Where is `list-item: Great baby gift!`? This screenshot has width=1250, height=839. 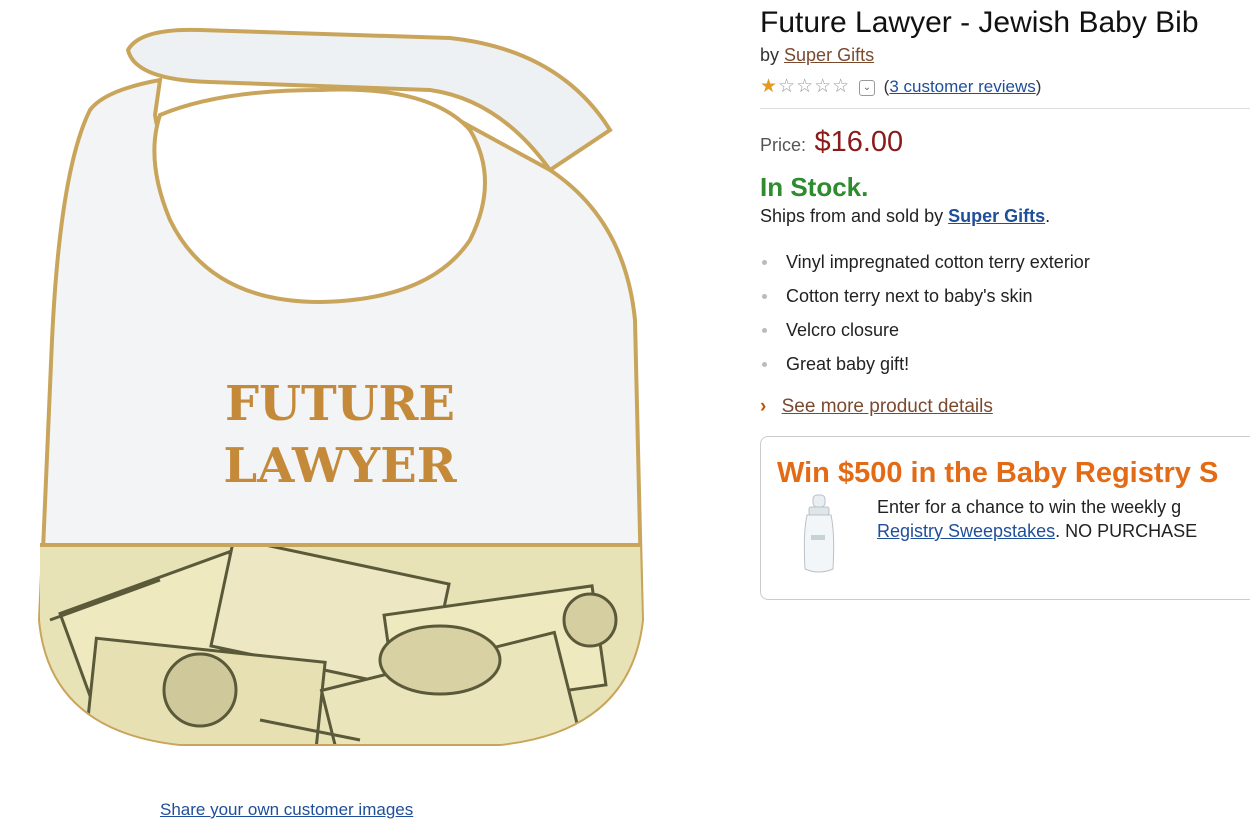
list-item: Great baby gift! is located at coordinates (925, 371).